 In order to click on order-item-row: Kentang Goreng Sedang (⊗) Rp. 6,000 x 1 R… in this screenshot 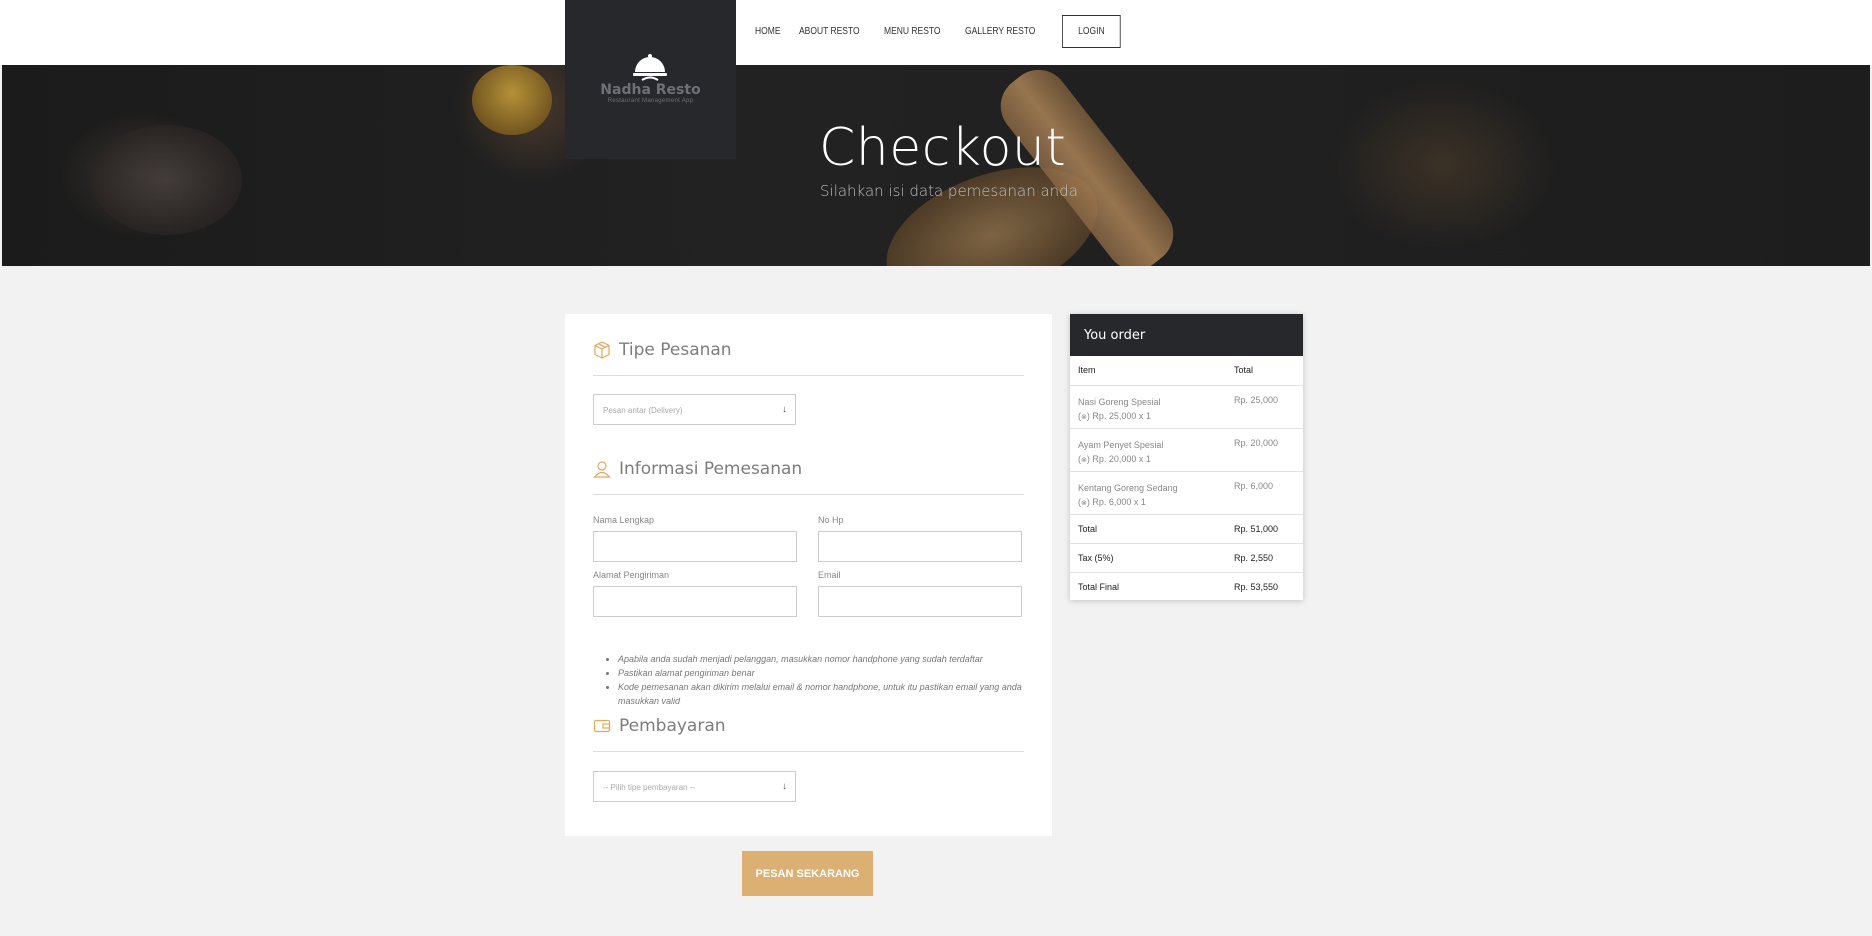, I will do `click(1186, 493)`.